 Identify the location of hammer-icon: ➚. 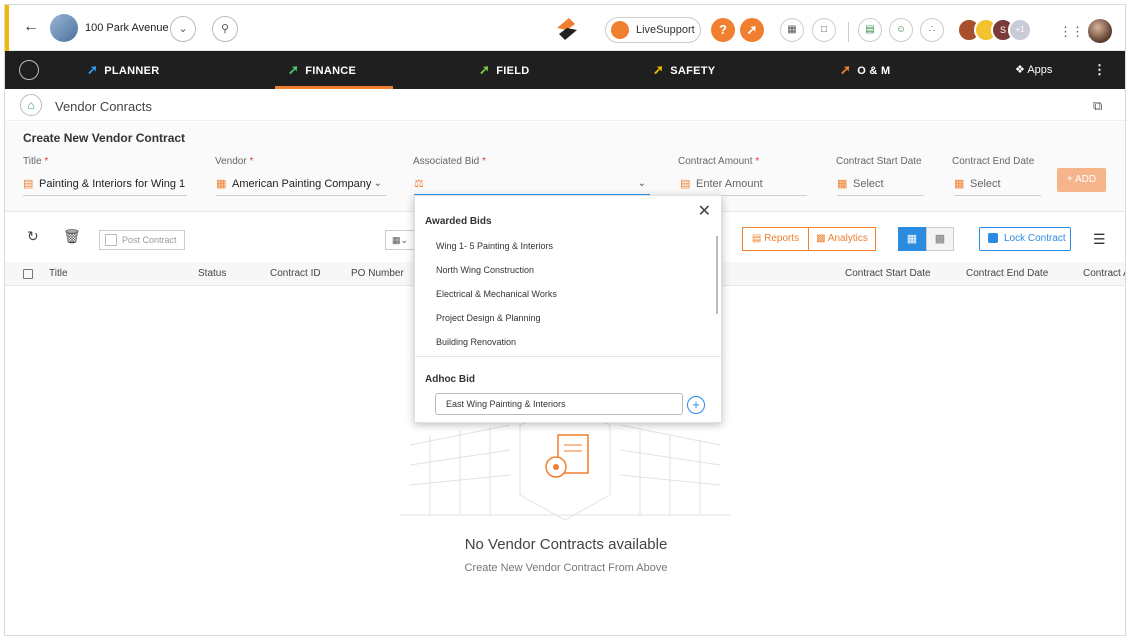
(752, 30).